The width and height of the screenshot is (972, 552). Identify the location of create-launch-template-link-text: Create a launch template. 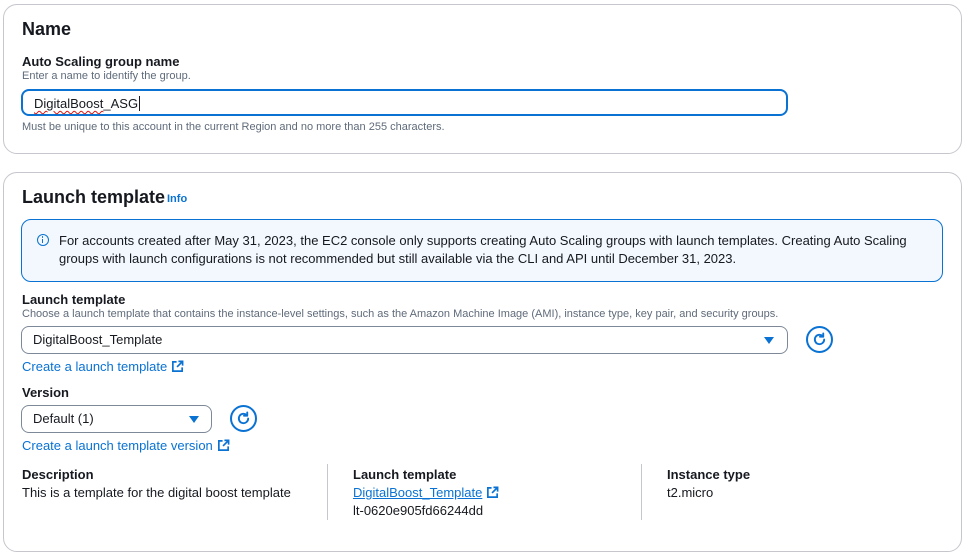
(95, 366).